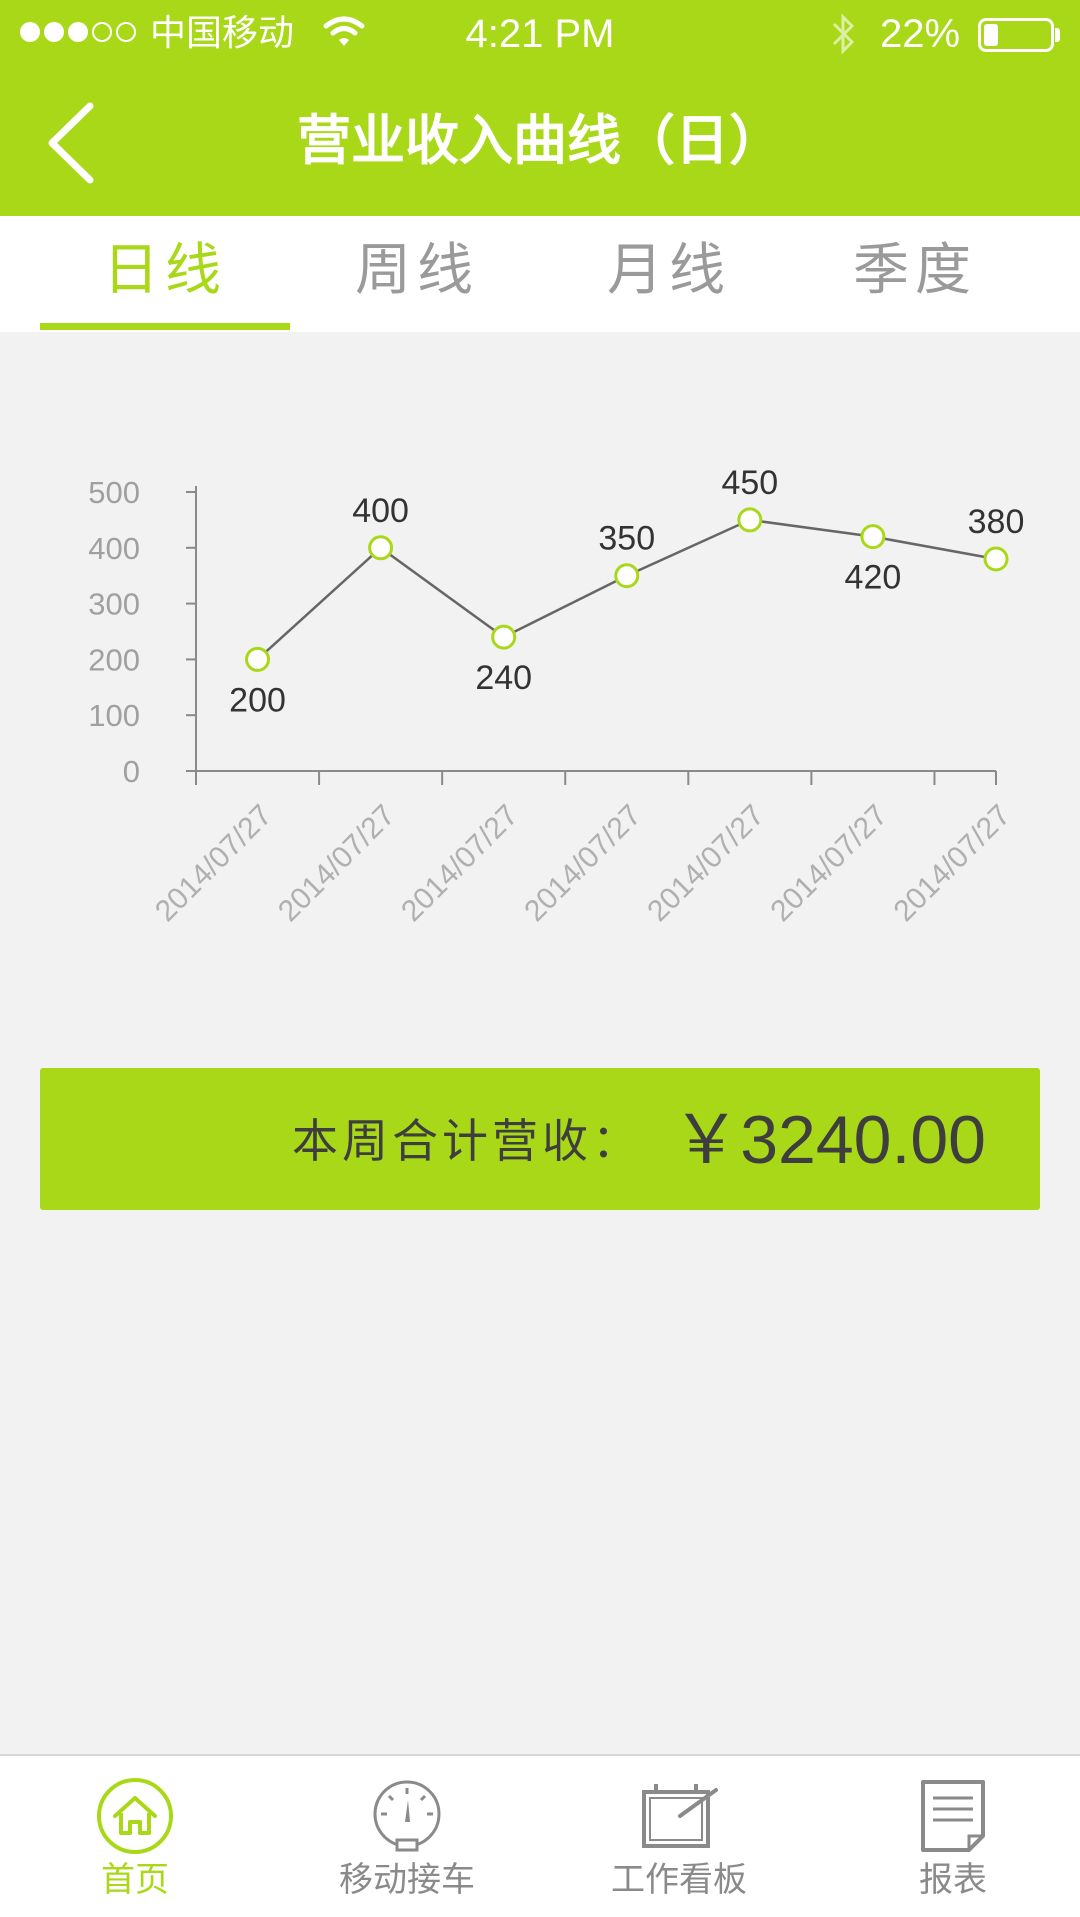 This screenshot has width=1080, height=1917. I want to click on data-label: 200, so click(257, 700).